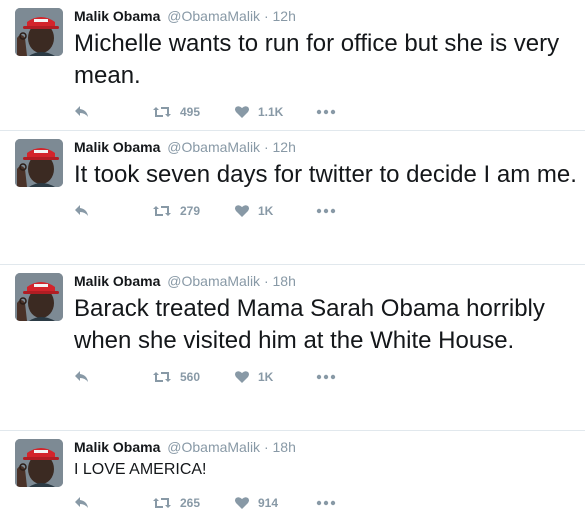  Describe the element at coordinates (190, 112) in the screenshot. I see `retweet-count: 495` at that location.